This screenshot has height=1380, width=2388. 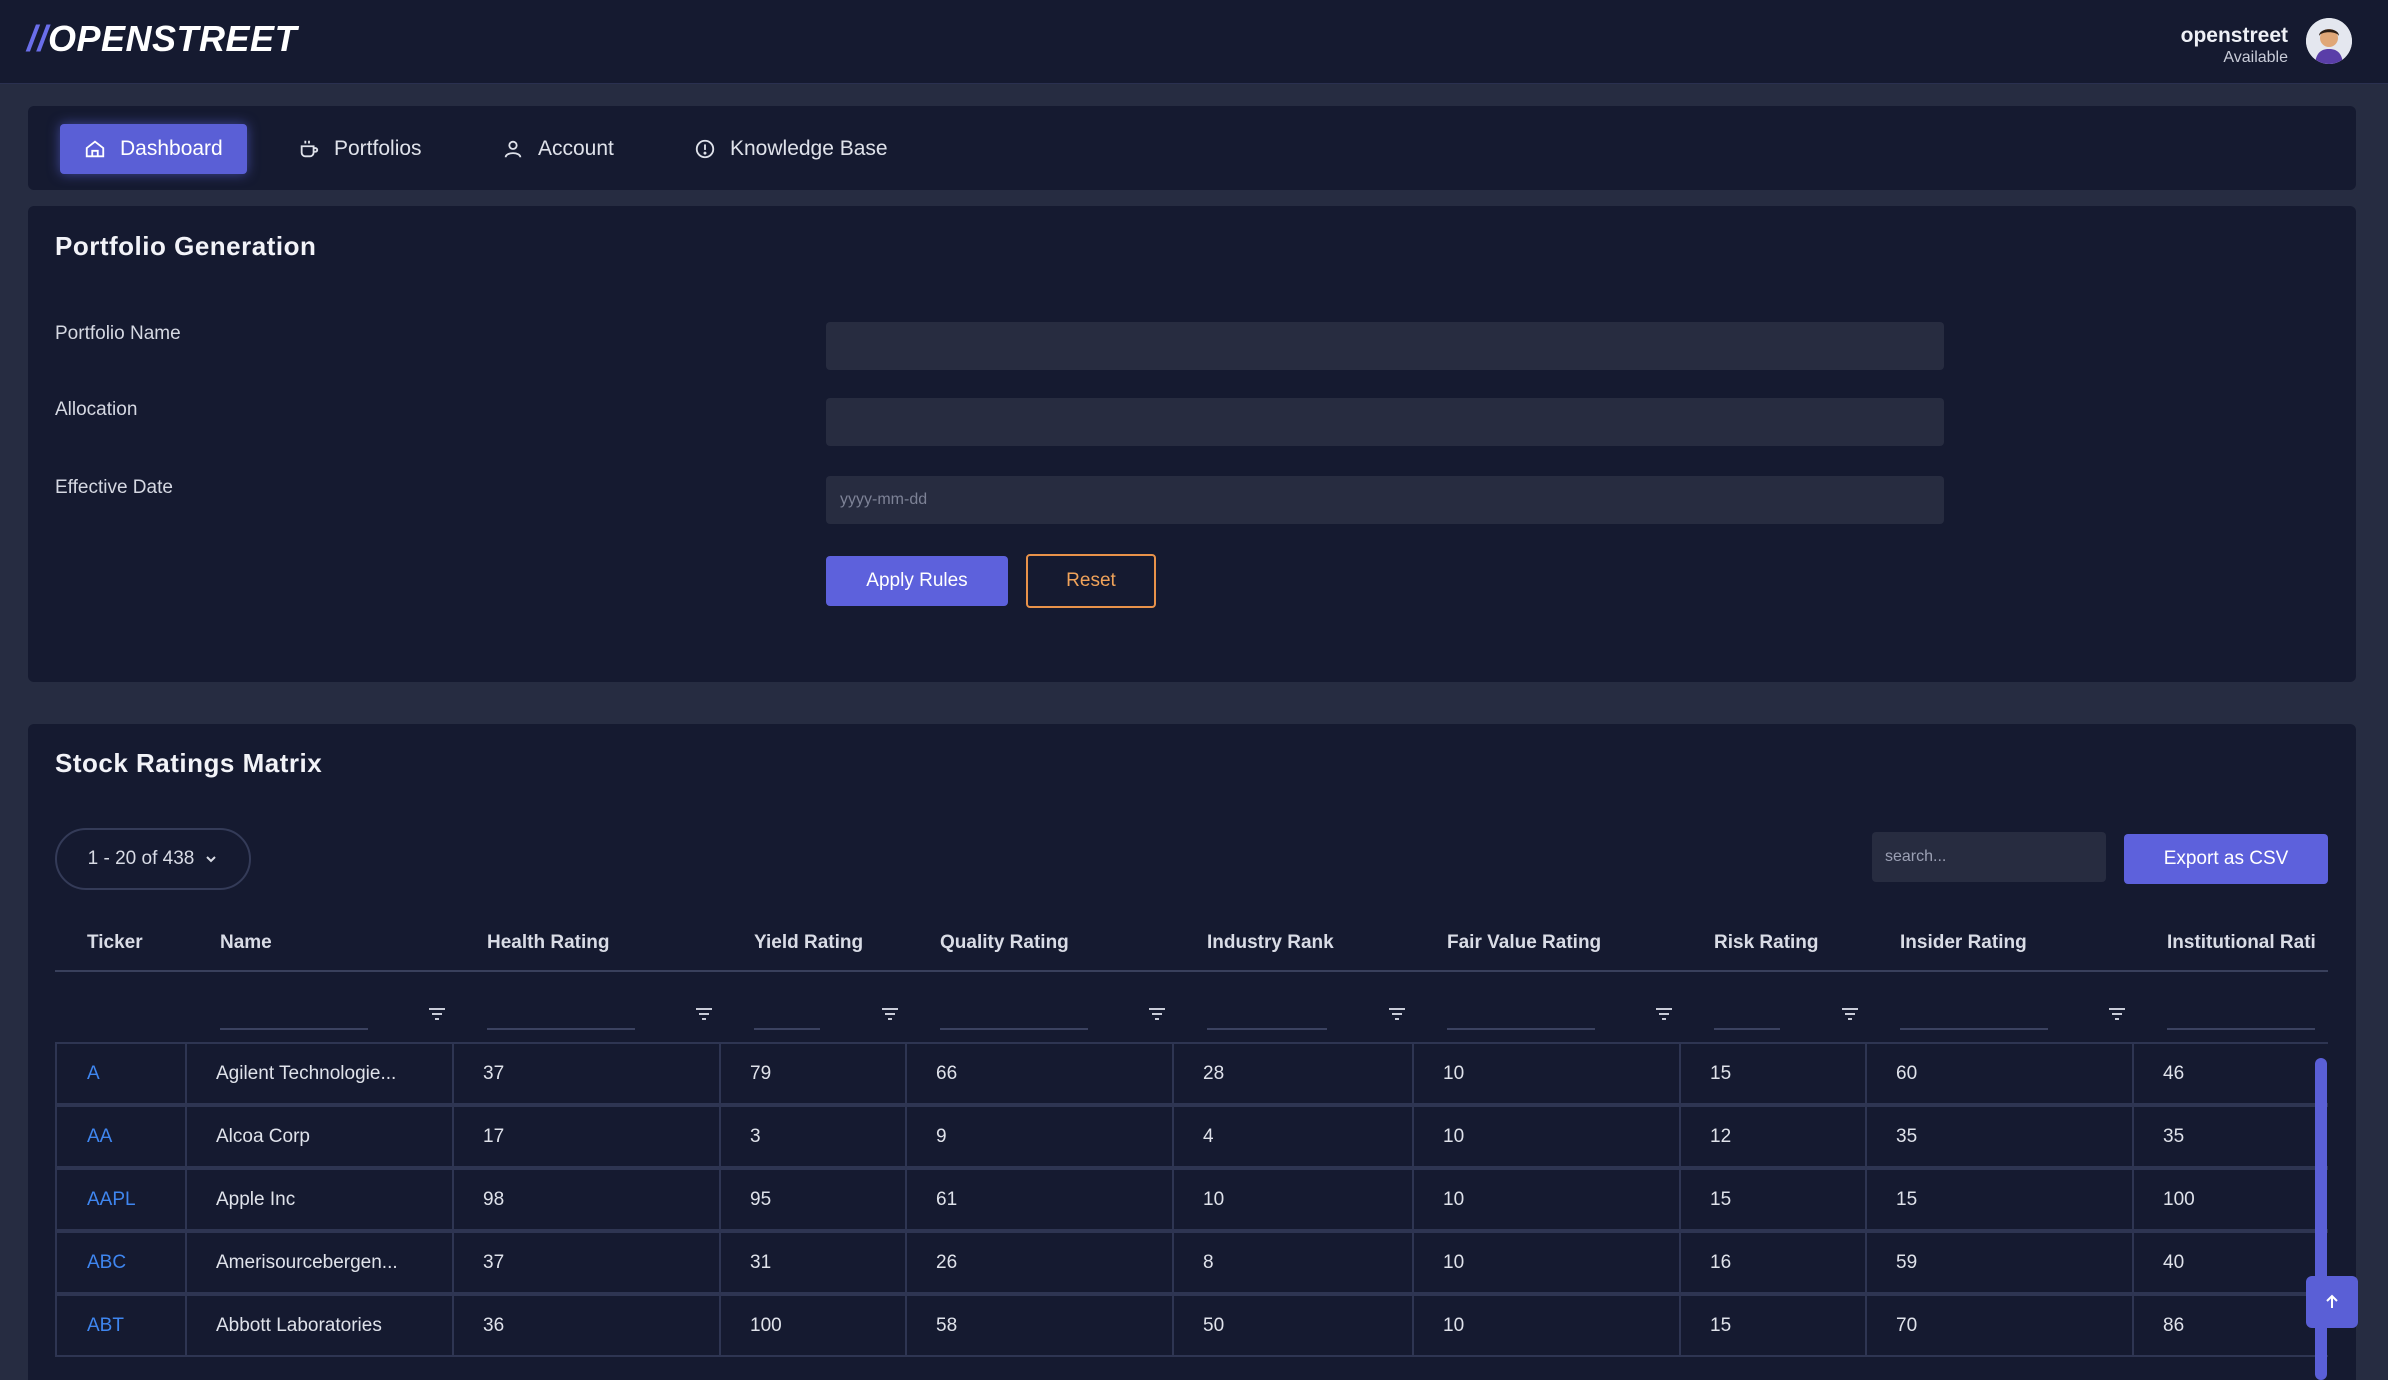 I want to click on table-cell-yield: 31, so click(x=813, y=1262).